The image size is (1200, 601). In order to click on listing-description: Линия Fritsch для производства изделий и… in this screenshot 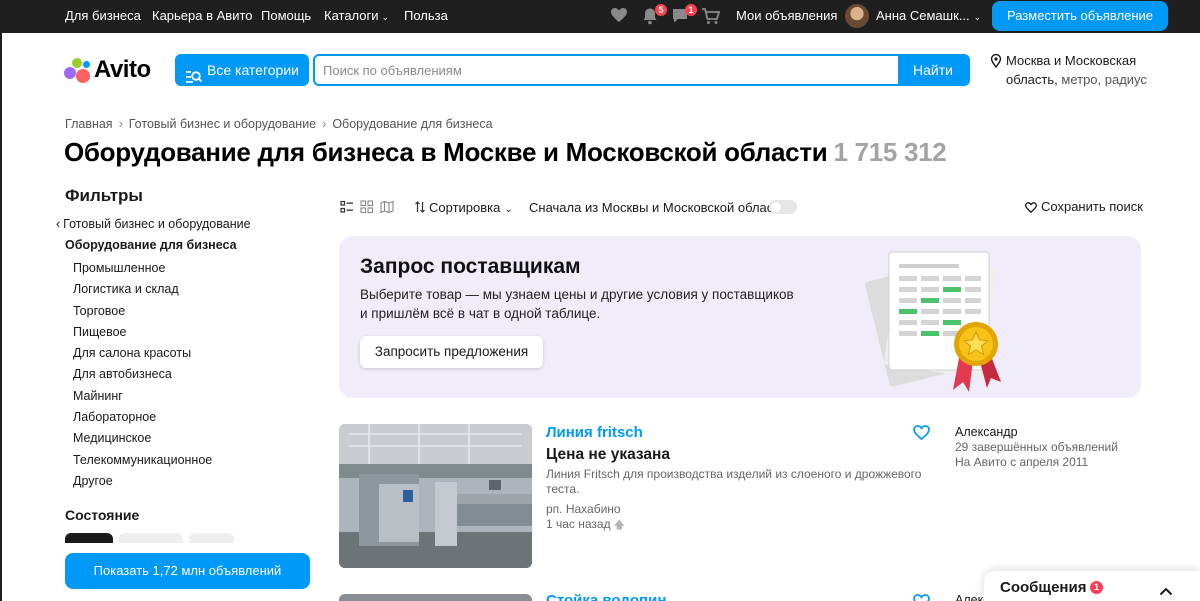, I will do `click(734, 481)`.